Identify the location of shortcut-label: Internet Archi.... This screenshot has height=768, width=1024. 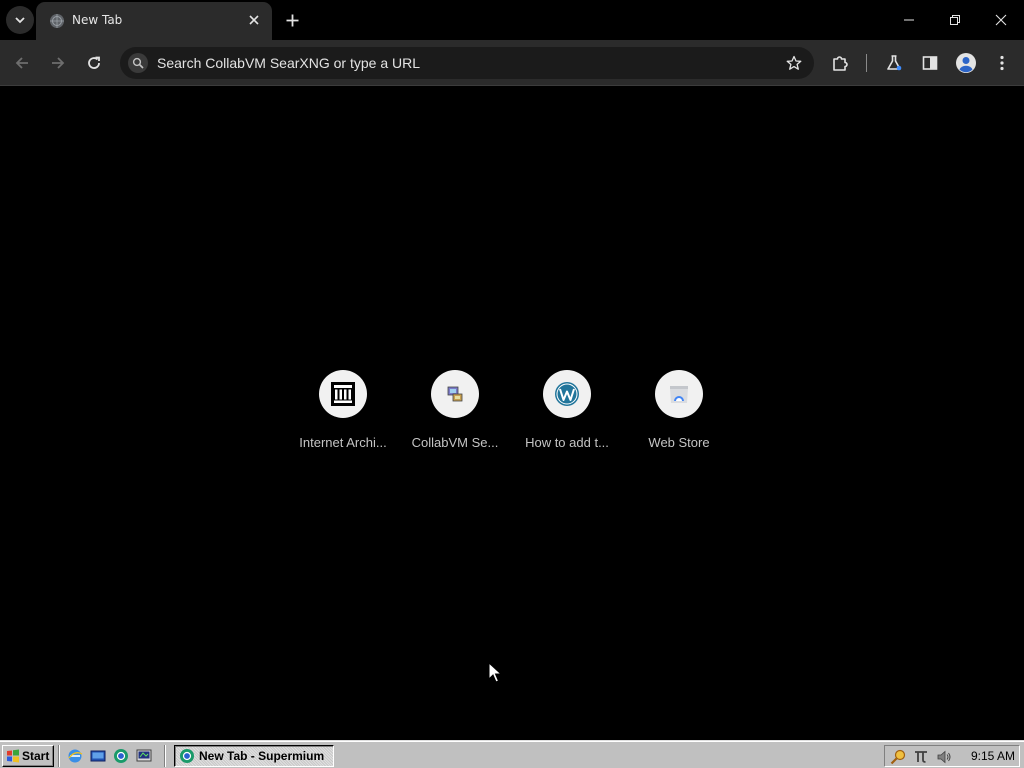
(343, 442).